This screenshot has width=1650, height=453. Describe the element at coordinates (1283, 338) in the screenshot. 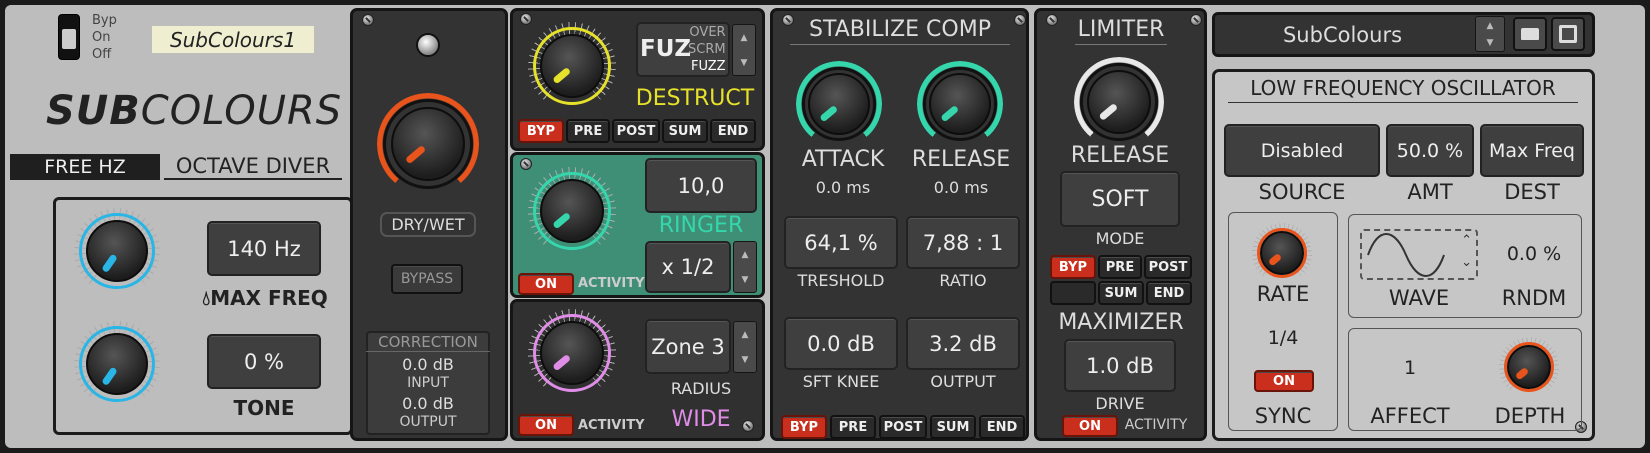

I see `lfo-rate-value: 1/4` at that location.